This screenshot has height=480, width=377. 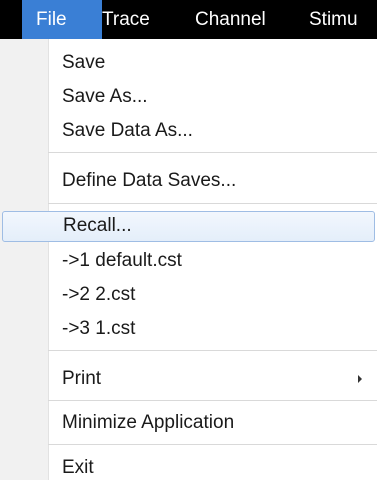 I want to click on menu-item-minimize-application: Minimize Application, so click(x=188, y=423).